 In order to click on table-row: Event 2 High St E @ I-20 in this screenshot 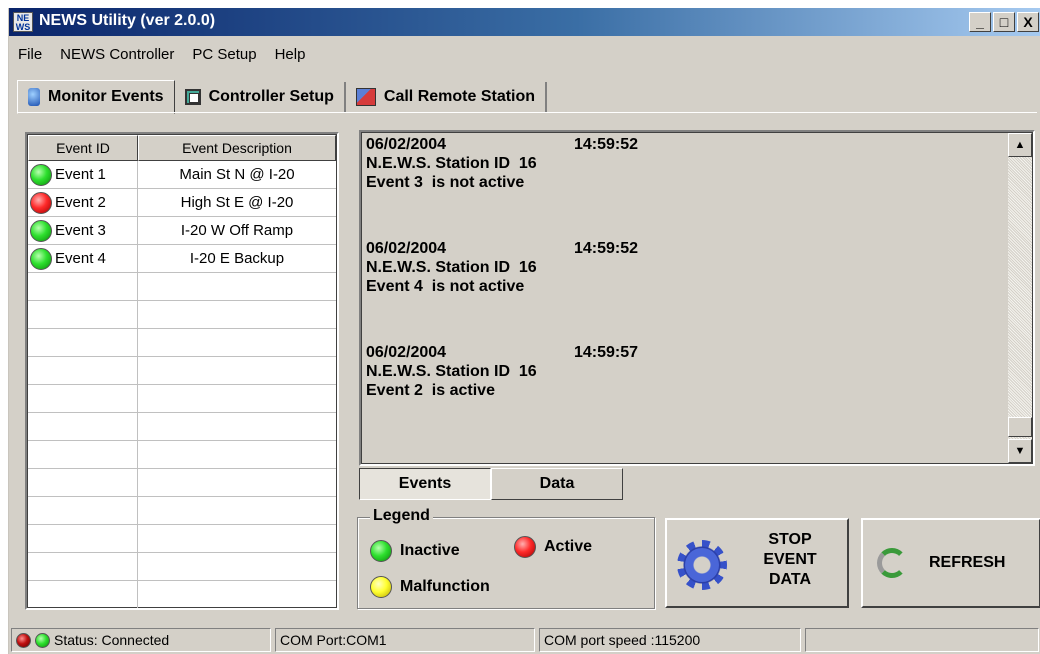, I will do `click(182, 203)`.